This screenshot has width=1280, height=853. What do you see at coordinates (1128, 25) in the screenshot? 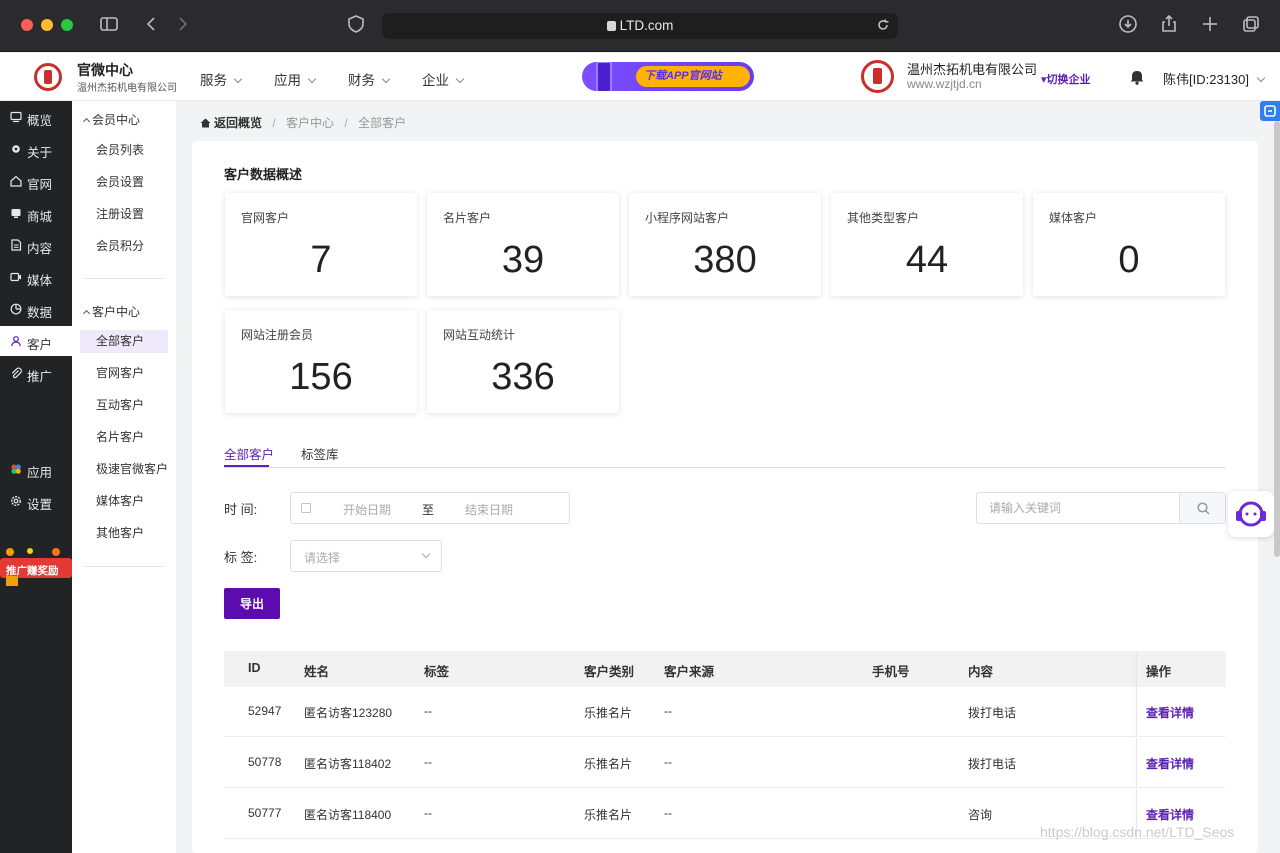
I see `download-icon` at bounding box center [1128, 25].